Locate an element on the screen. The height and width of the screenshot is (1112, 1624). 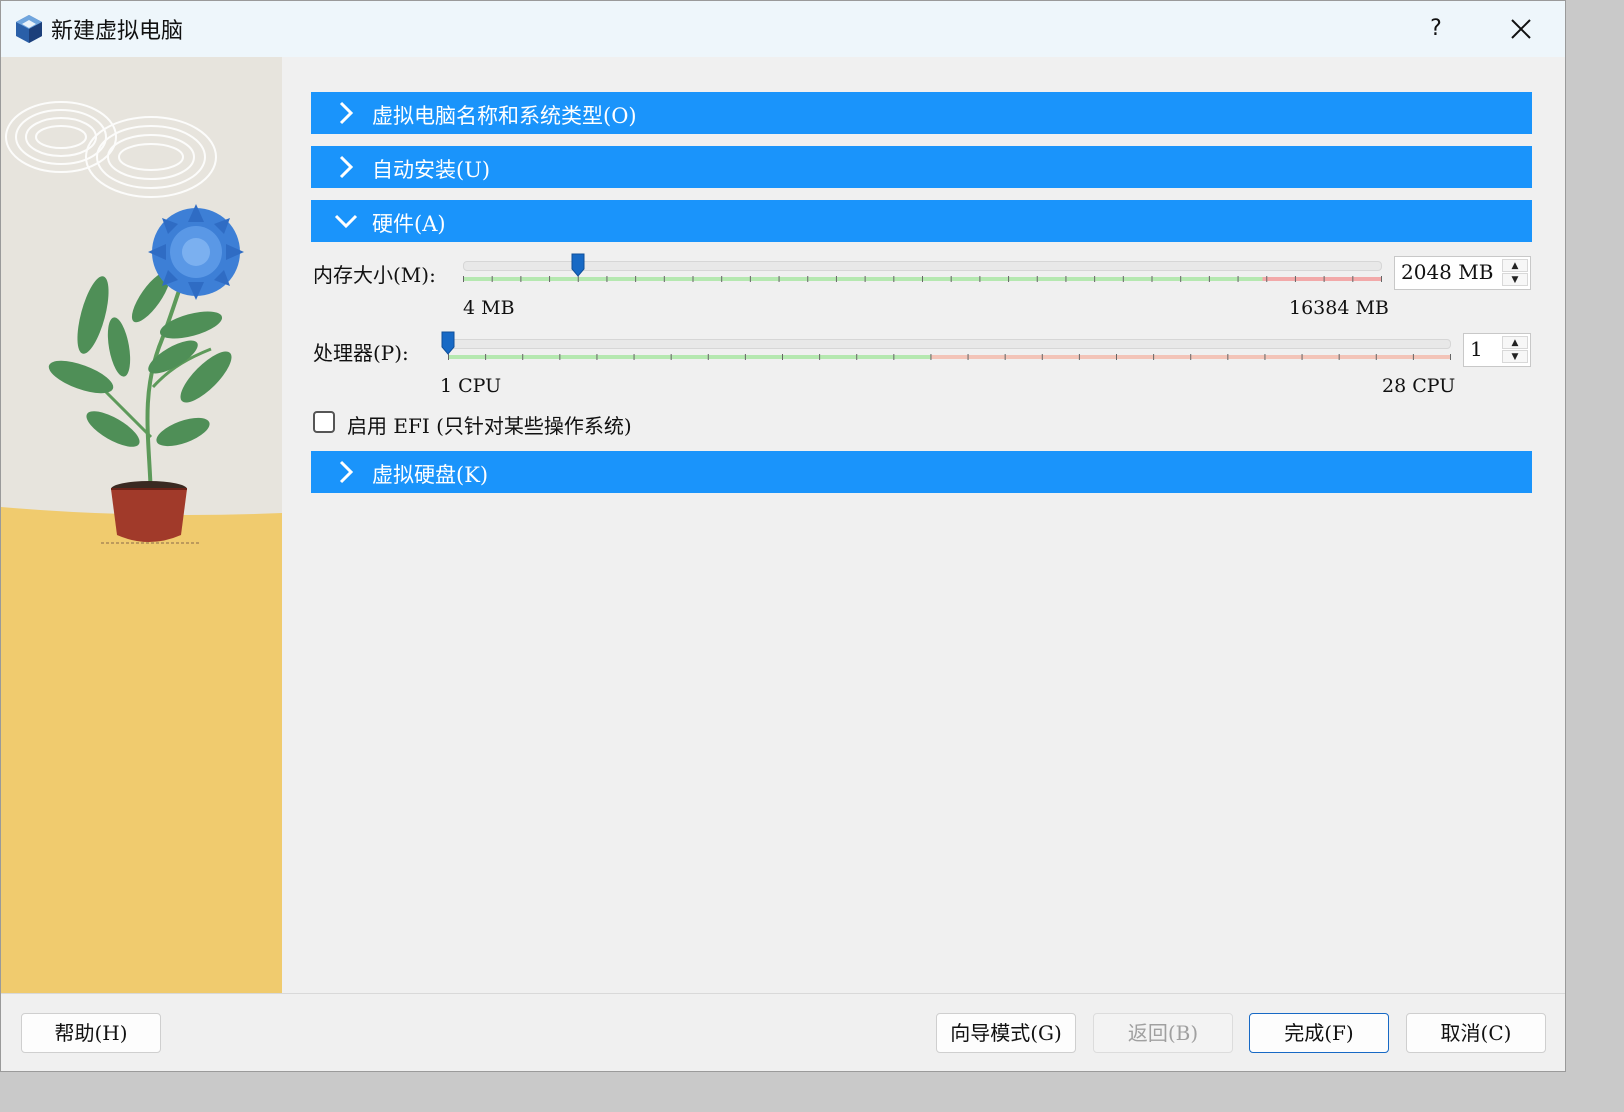
memory-spinbox-value: 2048 MB is located at coordinates (1447, 272).